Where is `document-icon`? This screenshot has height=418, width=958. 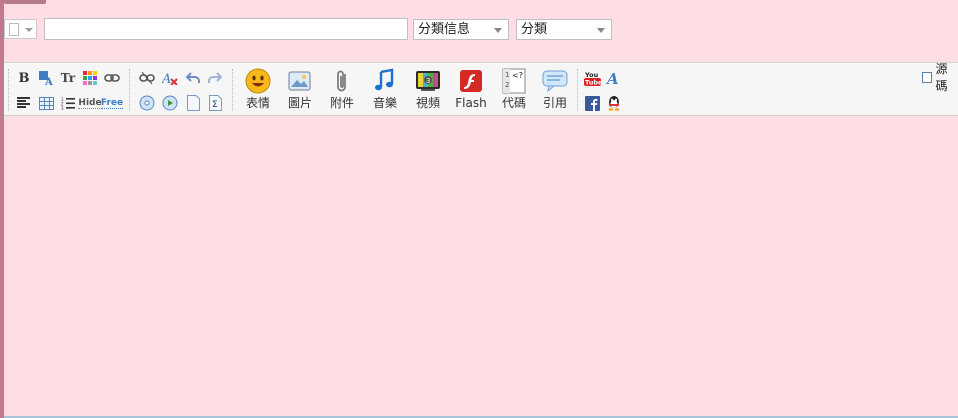 document-icon is located at coordinates (14, 29).